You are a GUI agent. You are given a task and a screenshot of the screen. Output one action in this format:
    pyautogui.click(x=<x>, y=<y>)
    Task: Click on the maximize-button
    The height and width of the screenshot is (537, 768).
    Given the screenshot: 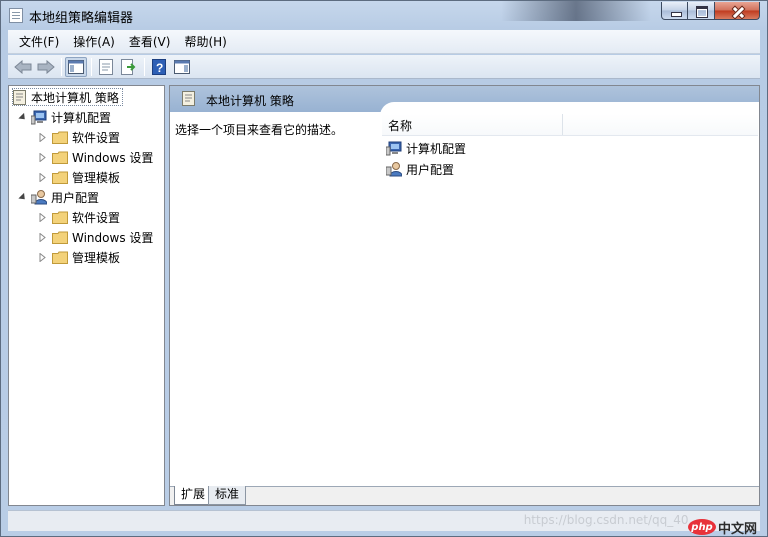 What is the action you would take?
    pyautogui.click(x=701, y=11)
    